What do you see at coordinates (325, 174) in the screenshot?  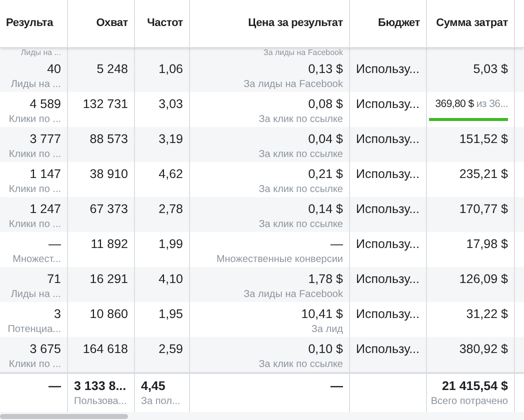 I see `cell-value: 0,21 $` at bounding box center [325, 174].